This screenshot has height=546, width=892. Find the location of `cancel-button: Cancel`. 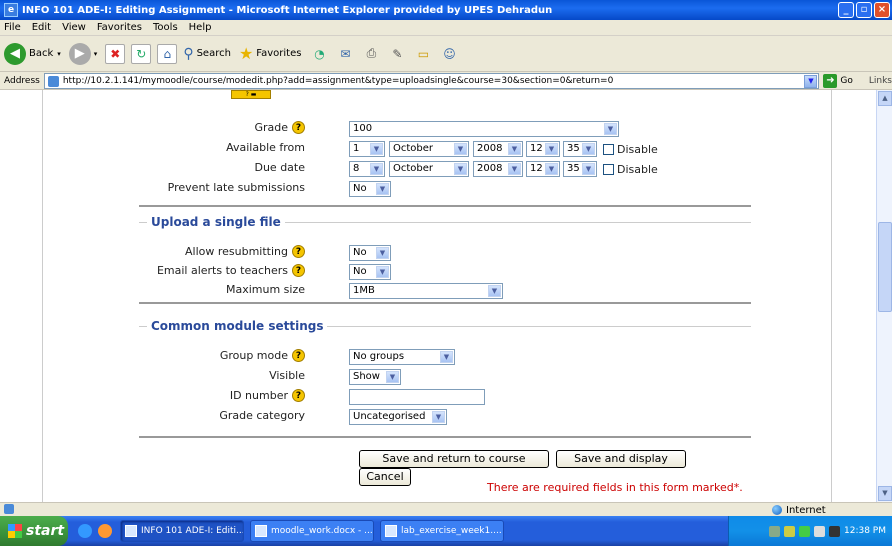

cancel-button: Cancel is located at coordinates (385, 477).